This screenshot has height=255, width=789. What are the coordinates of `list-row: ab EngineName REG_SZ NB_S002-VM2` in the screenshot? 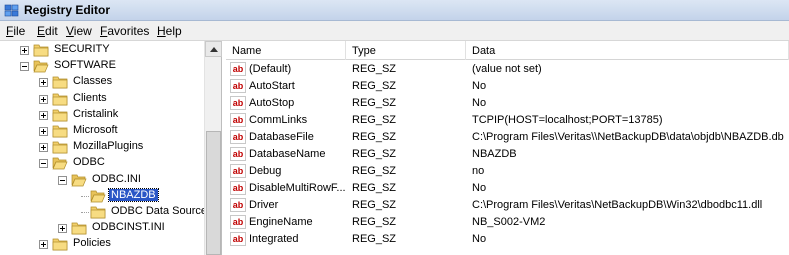 It's located at (507, 222).